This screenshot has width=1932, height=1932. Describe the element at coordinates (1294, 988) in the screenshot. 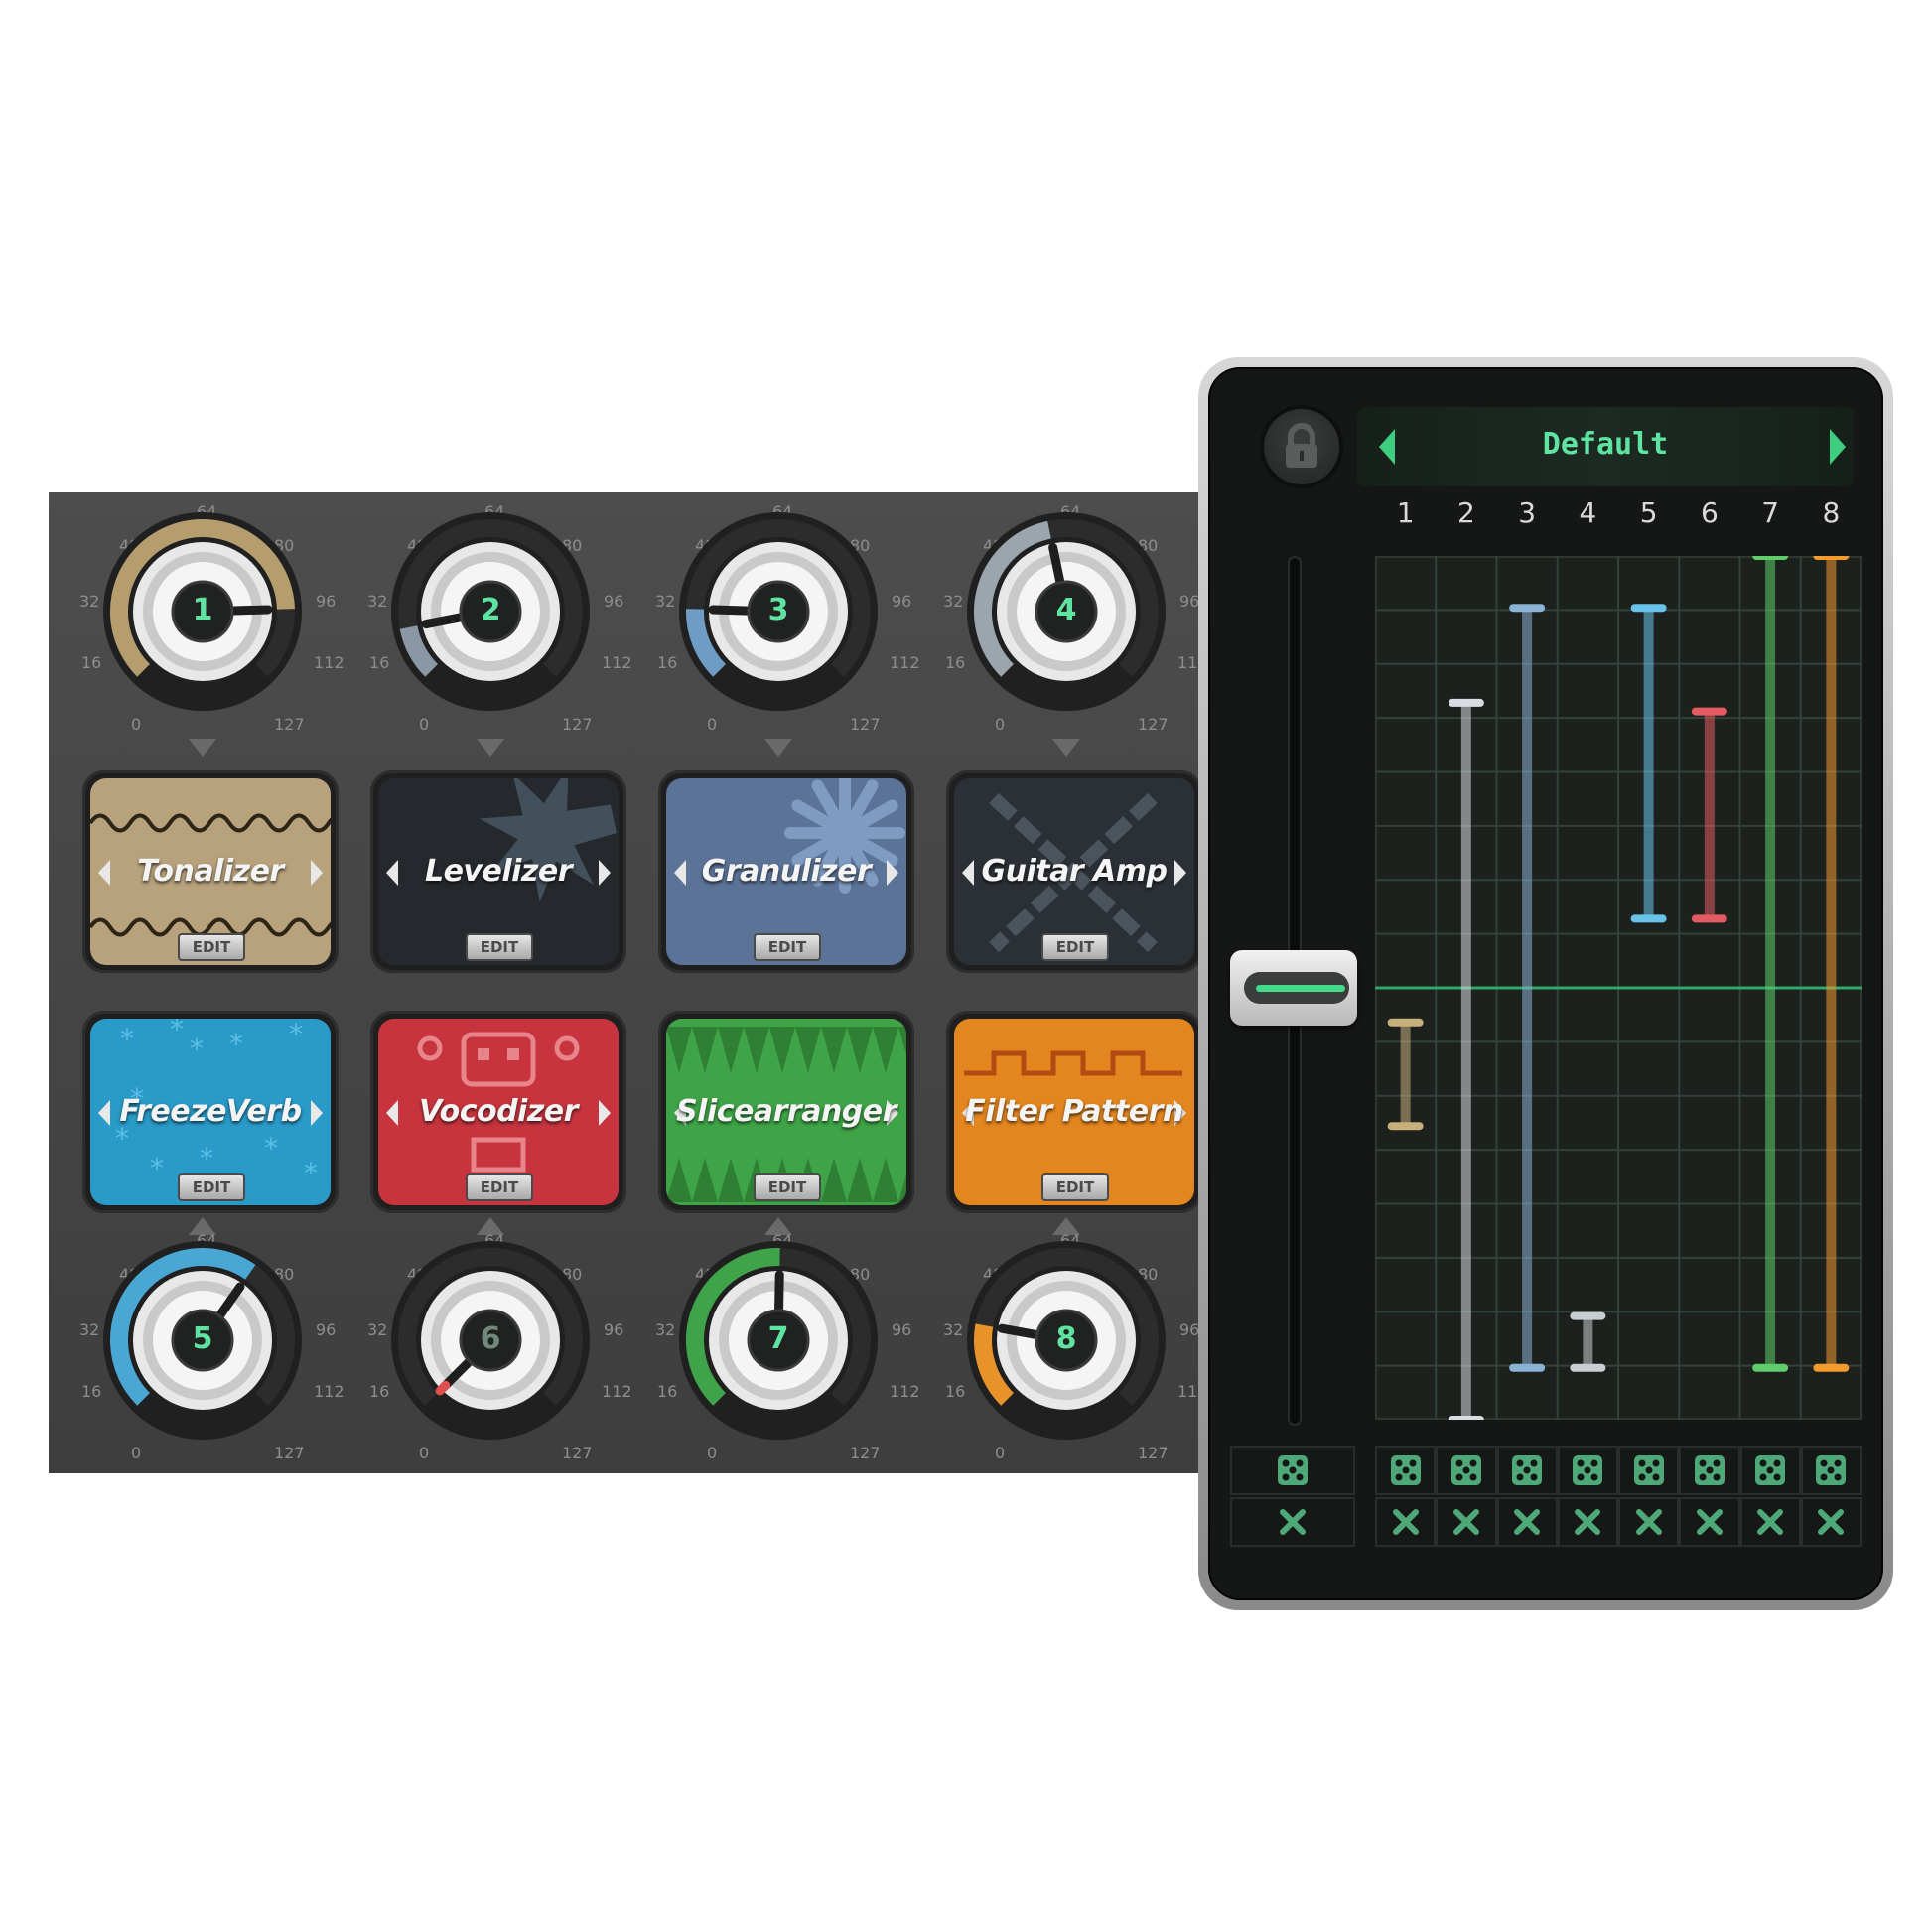

I see `master-slider-handle` at that location.